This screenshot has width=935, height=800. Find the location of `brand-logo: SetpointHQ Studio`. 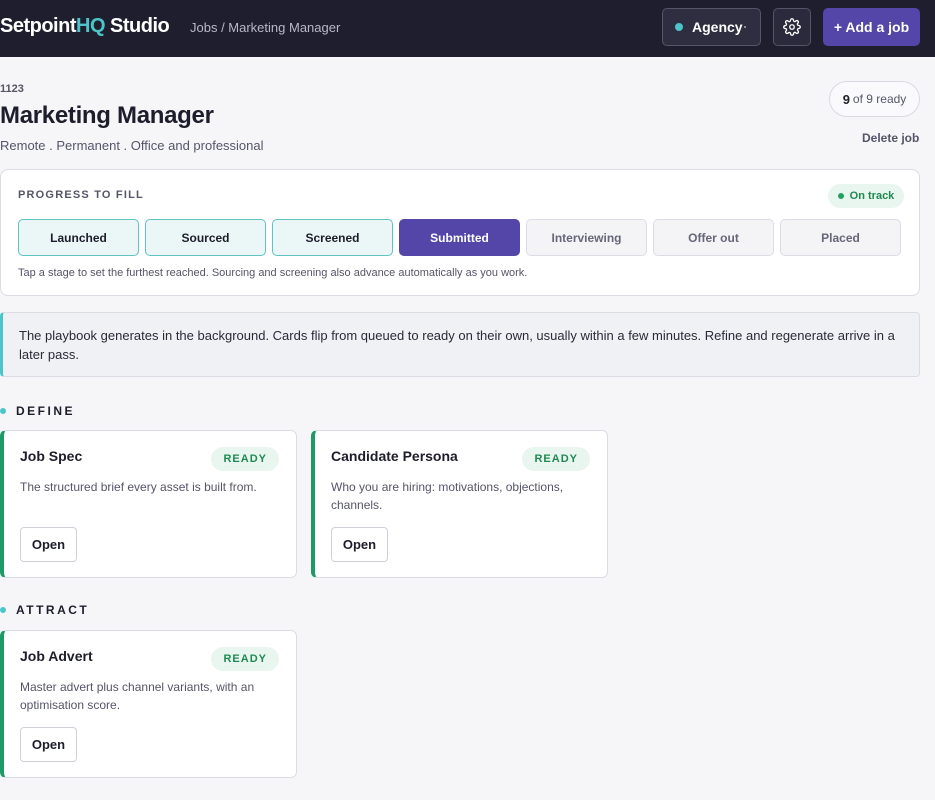

brand-logo: SetpointHQ Studio is located at coordinates (85, 26).